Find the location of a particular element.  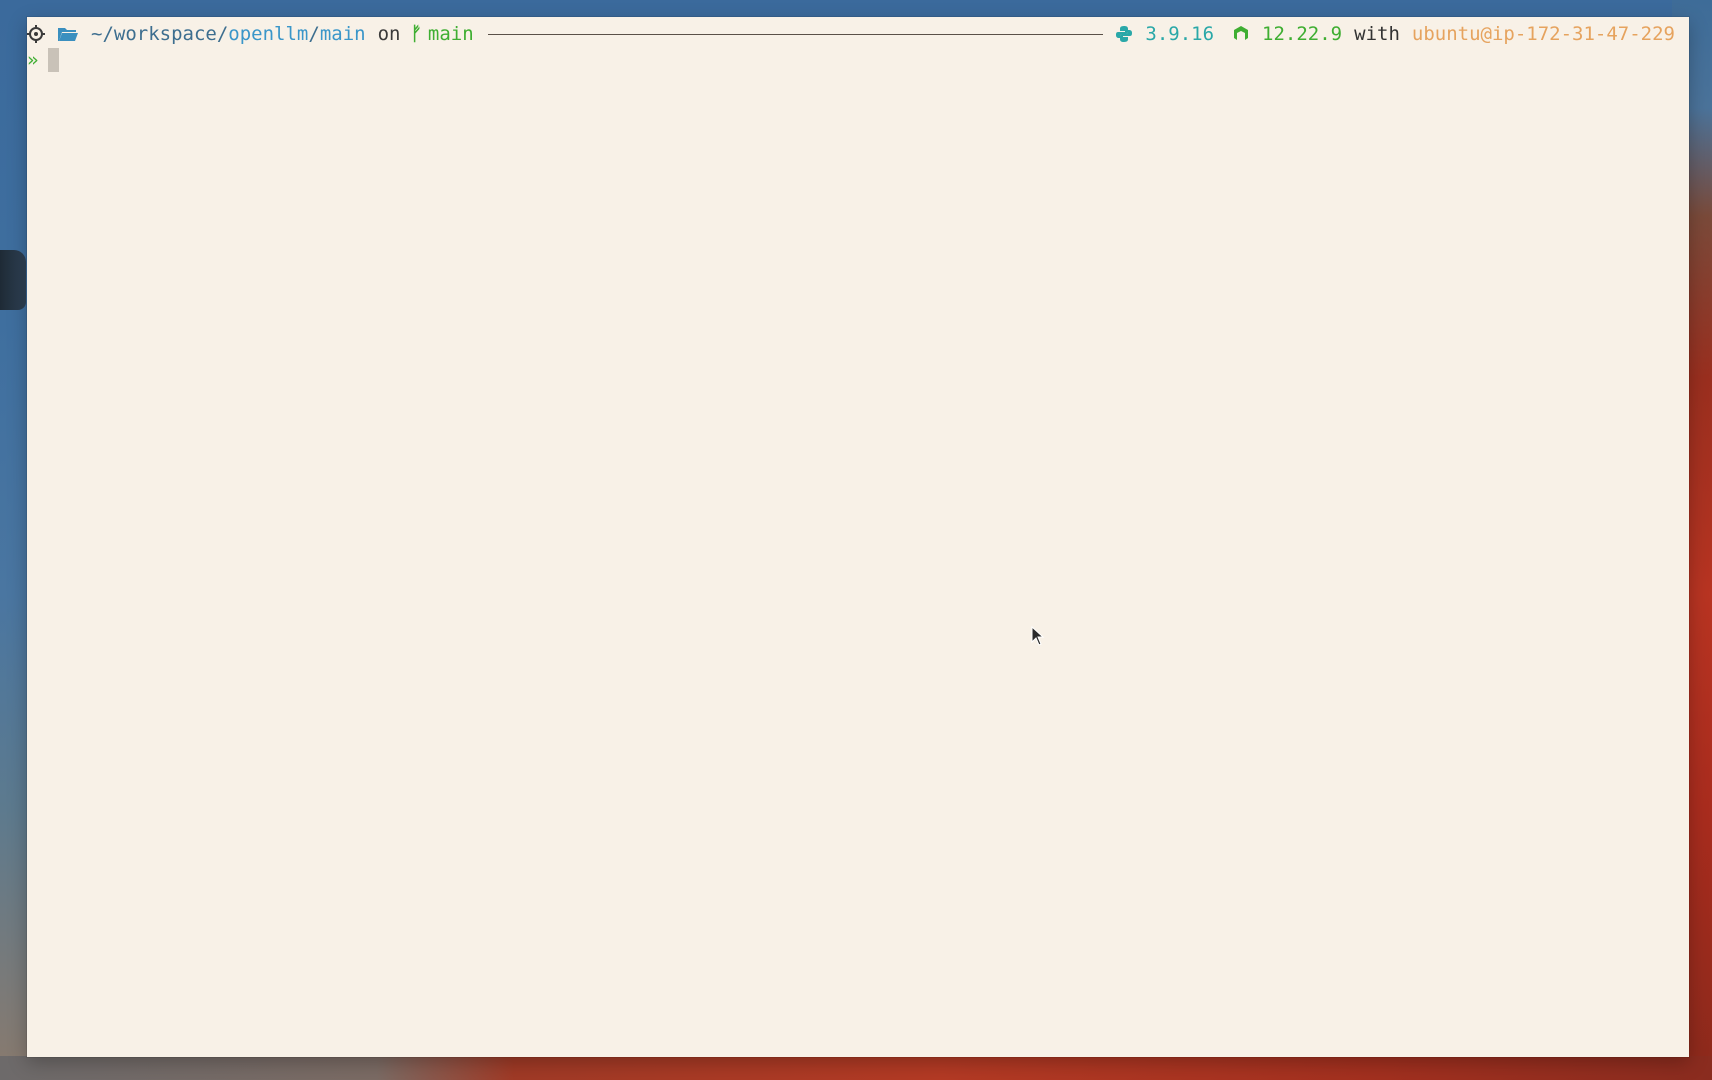

with-label: with is located at coordinates (1377, 34).